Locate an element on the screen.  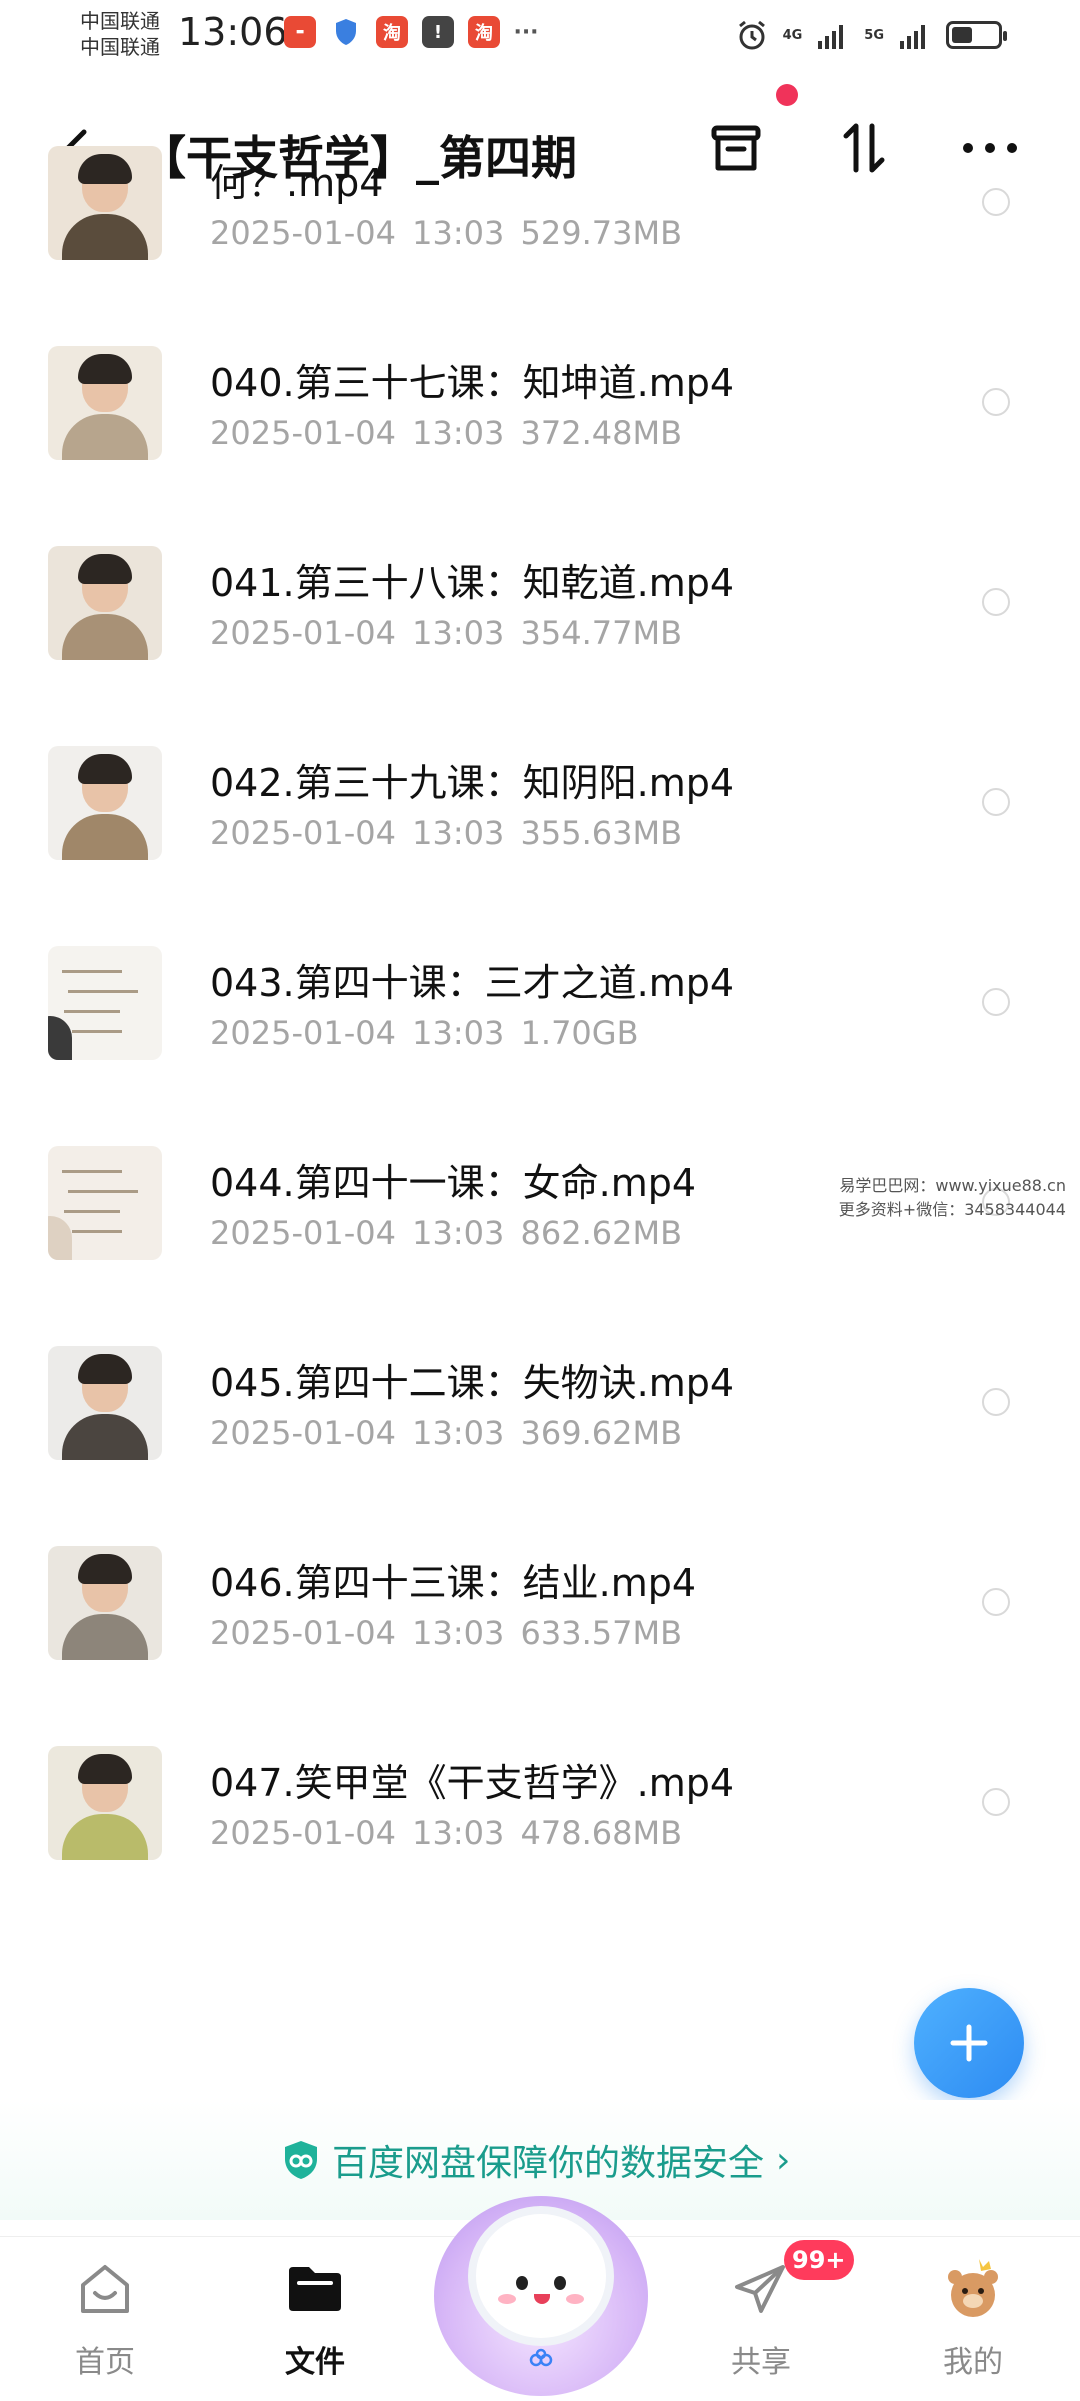
paper-plane-icon is located at coordinates (761, 2289).